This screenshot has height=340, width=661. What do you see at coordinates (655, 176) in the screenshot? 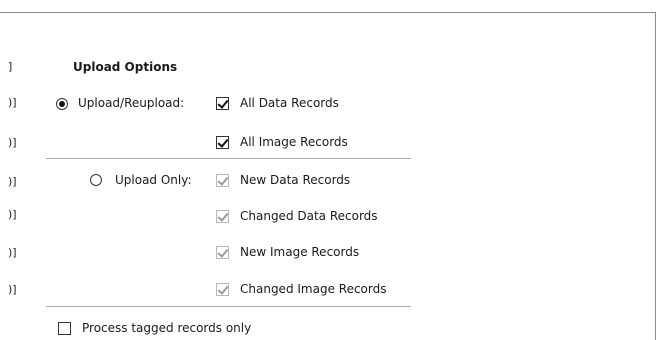
I see `panel-right-border` at bounding box center [655, 176].